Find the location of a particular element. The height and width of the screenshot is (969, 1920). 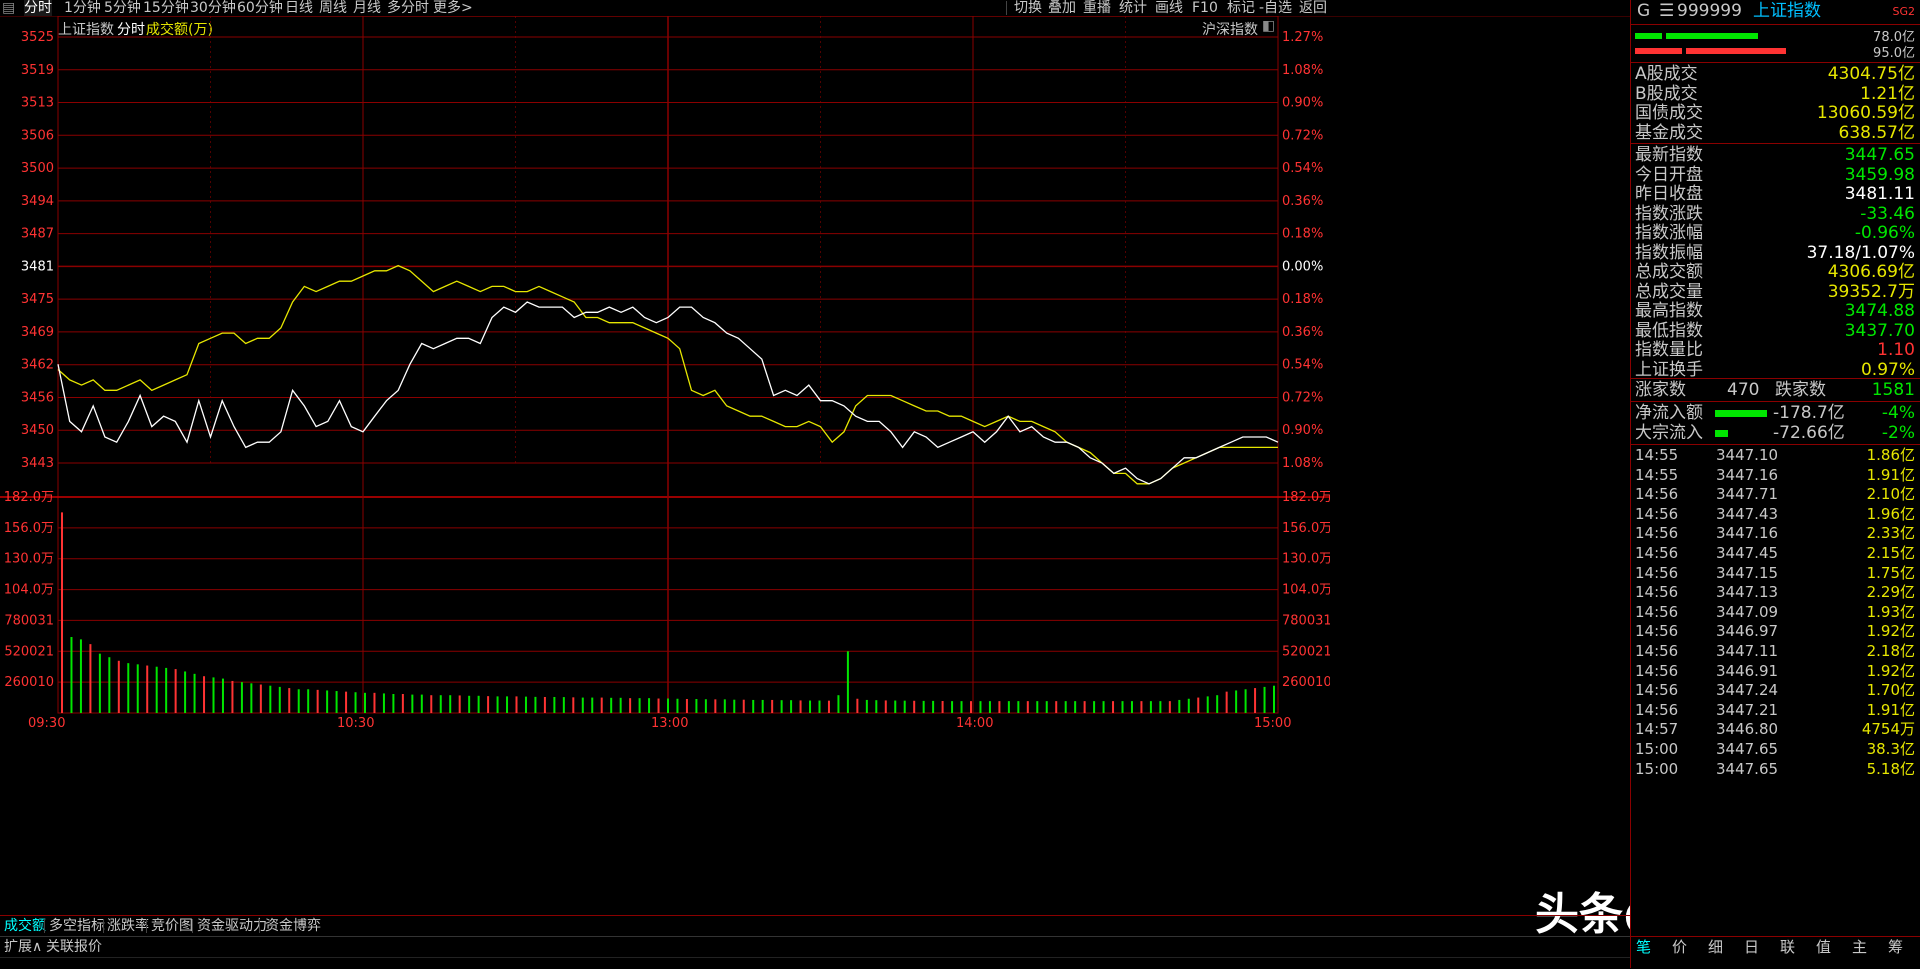

tick-amount: 5.18亿 is located at coordinates (1890, 768).